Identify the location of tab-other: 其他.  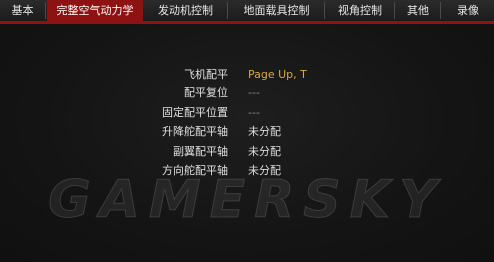
(418, 10).